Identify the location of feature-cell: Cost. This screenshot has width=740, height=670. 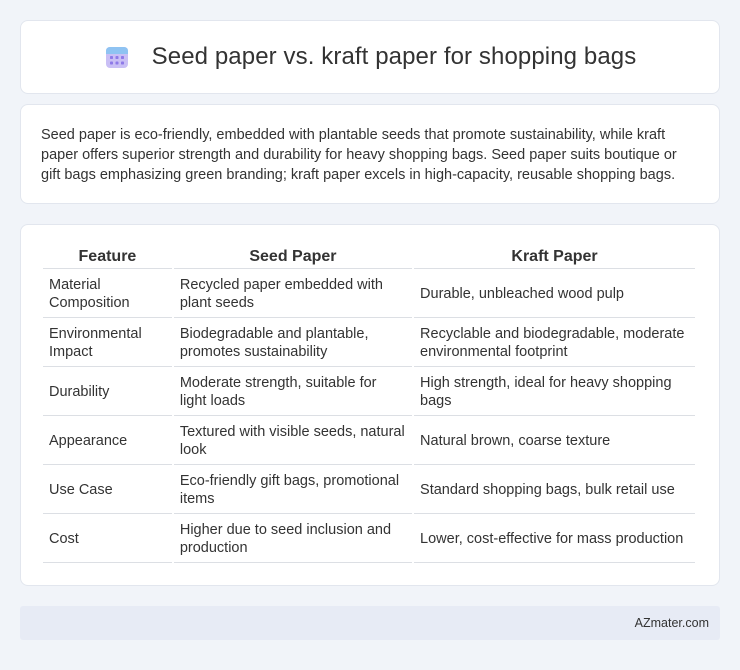
(107, 539).